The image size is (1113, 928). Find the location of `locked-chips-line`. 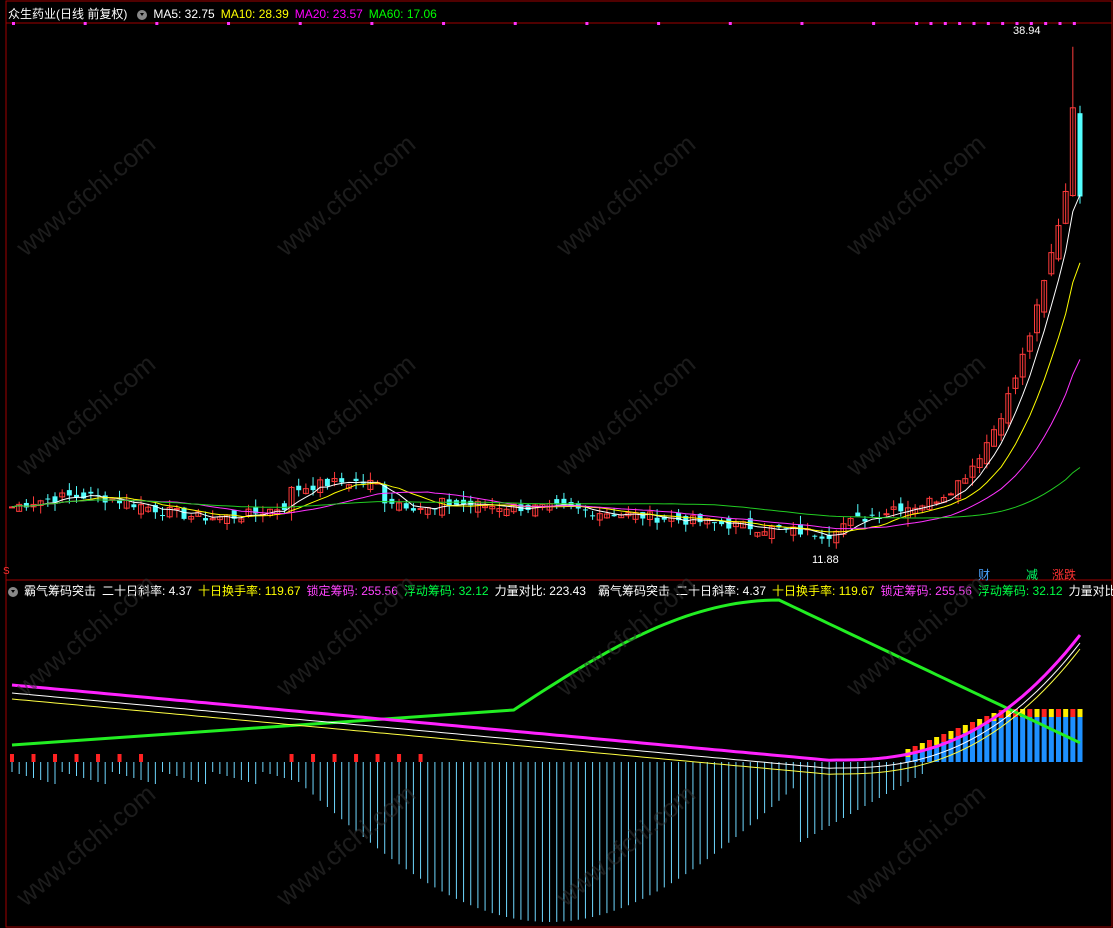

locked-chips-line is located at coordinates (546, 698).